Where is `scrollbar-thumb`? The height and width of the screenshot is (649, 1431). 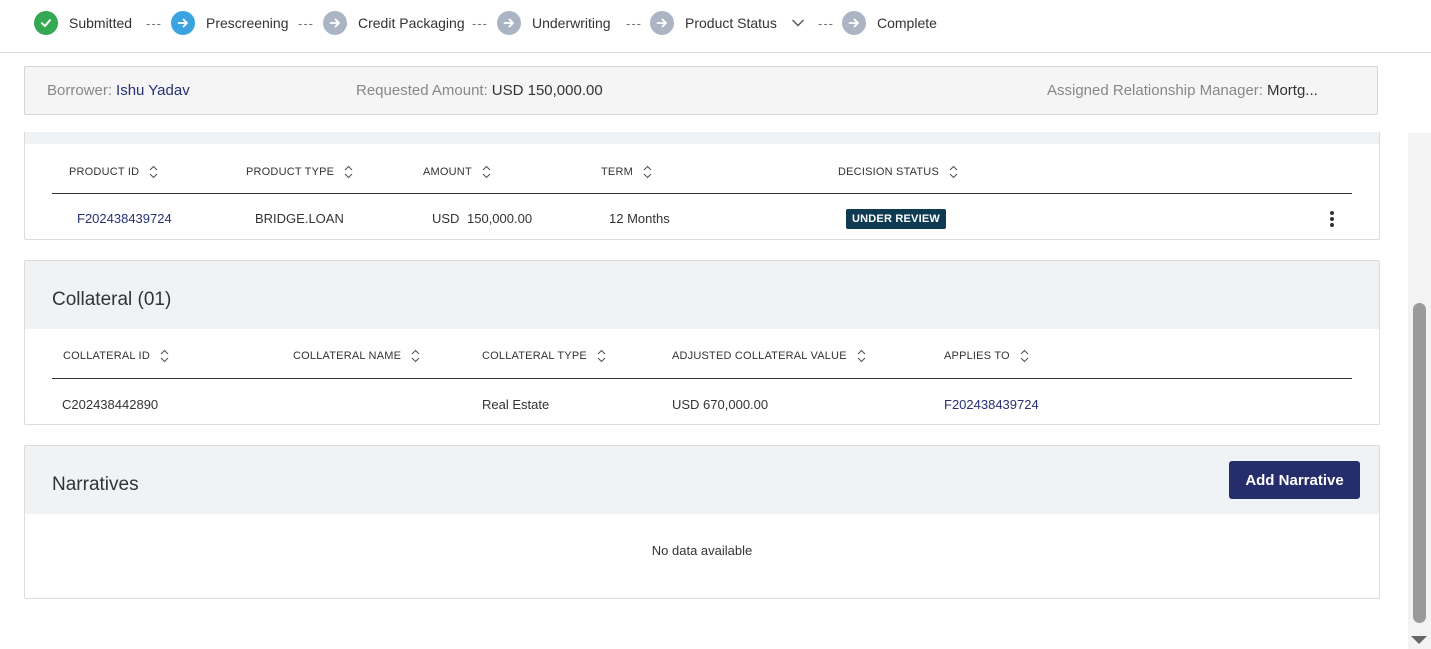
scrollbar-thumb is located at coordinates (1419, 463).